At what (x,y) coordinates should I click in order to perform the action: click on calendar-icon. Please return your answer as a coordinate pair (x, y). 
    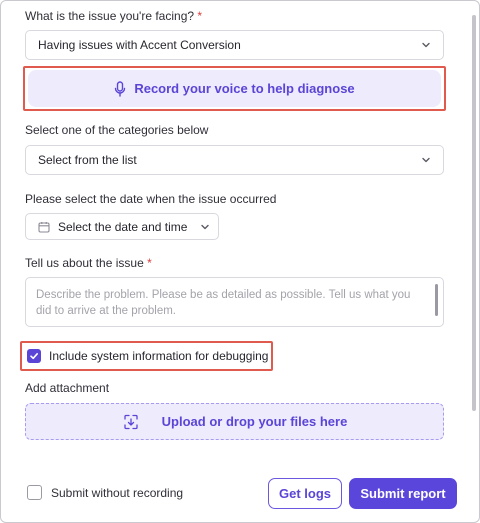
    Looking at the image, I should click on (44, 227).